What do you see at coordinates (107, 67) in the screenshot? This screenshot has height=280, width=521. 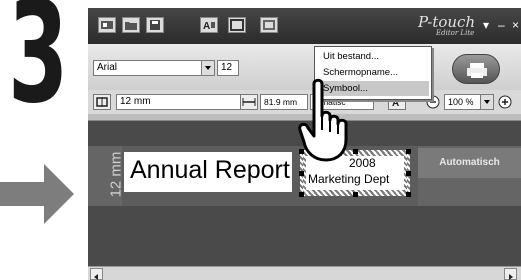 I see `font-select-value: Arial` at bounding box center [107, 67].